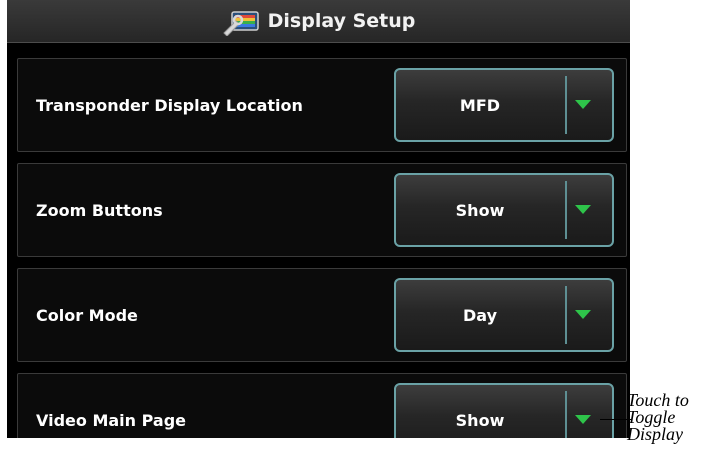 The width and height of the screenshot is (713, 468). What do you see at coordinates (341, 21) in the screenshot?
I see `page-title: Display Setup` at bounding box center [341, 21].